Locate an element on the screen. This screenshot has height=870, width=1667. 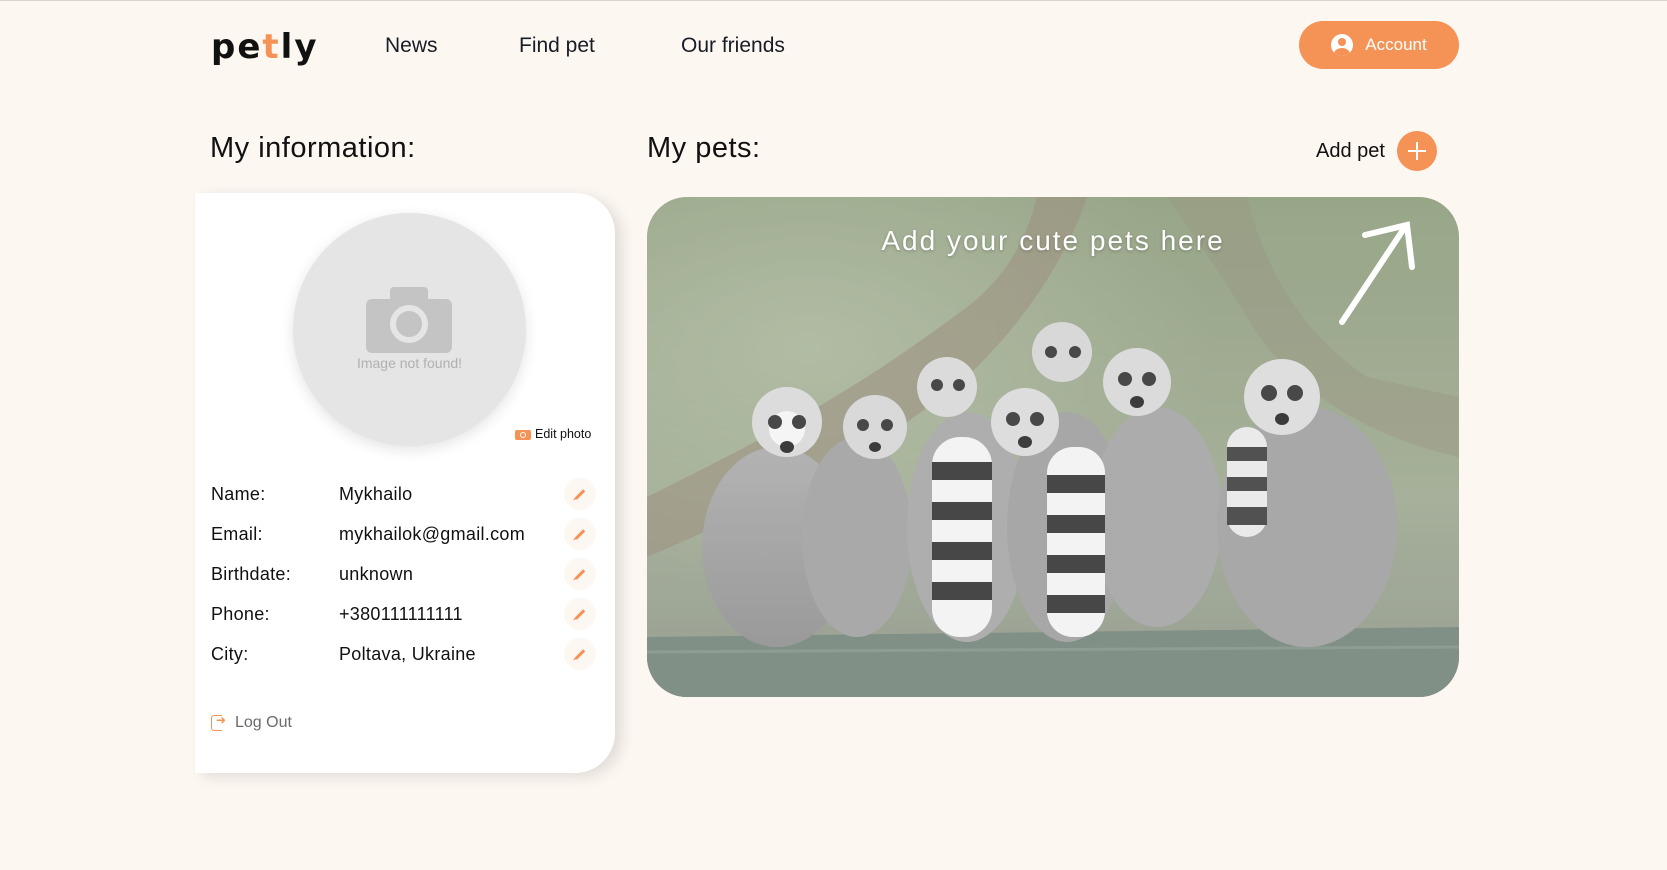
edit-phone-button is located at coordinates (580, 614).